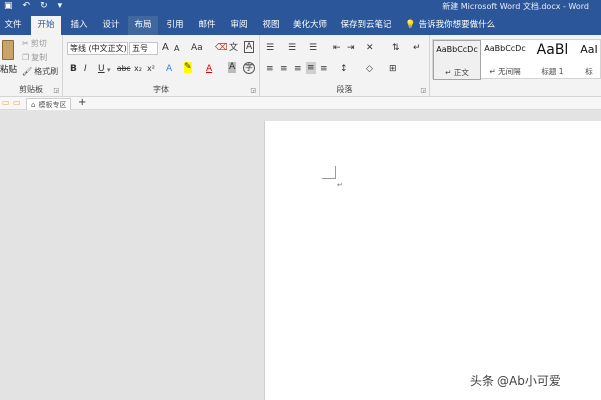  I want to click on format-painter-button: 🖌 格式刷, so click(40, 72).